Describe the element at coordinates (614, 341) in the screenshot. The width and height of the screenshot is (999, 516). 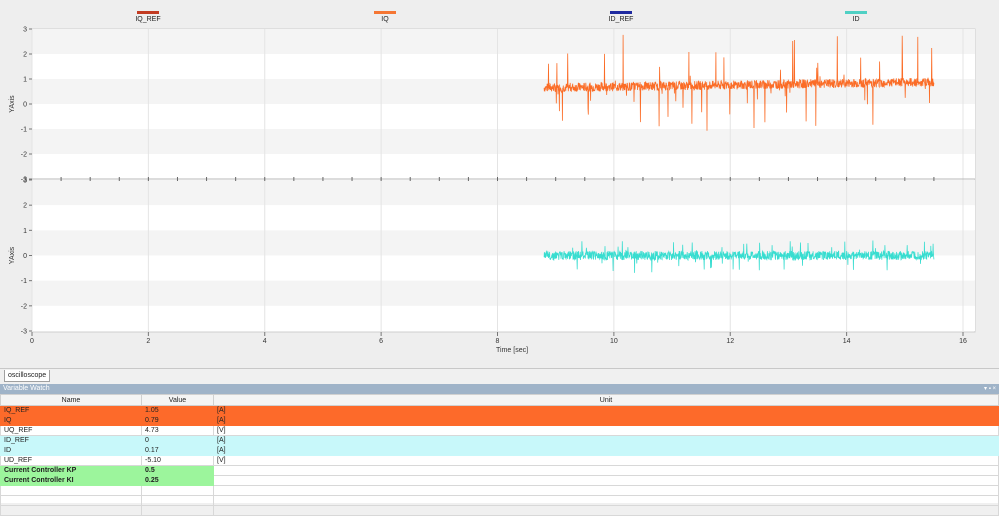
I see `x-tick-label: 10` at that location.